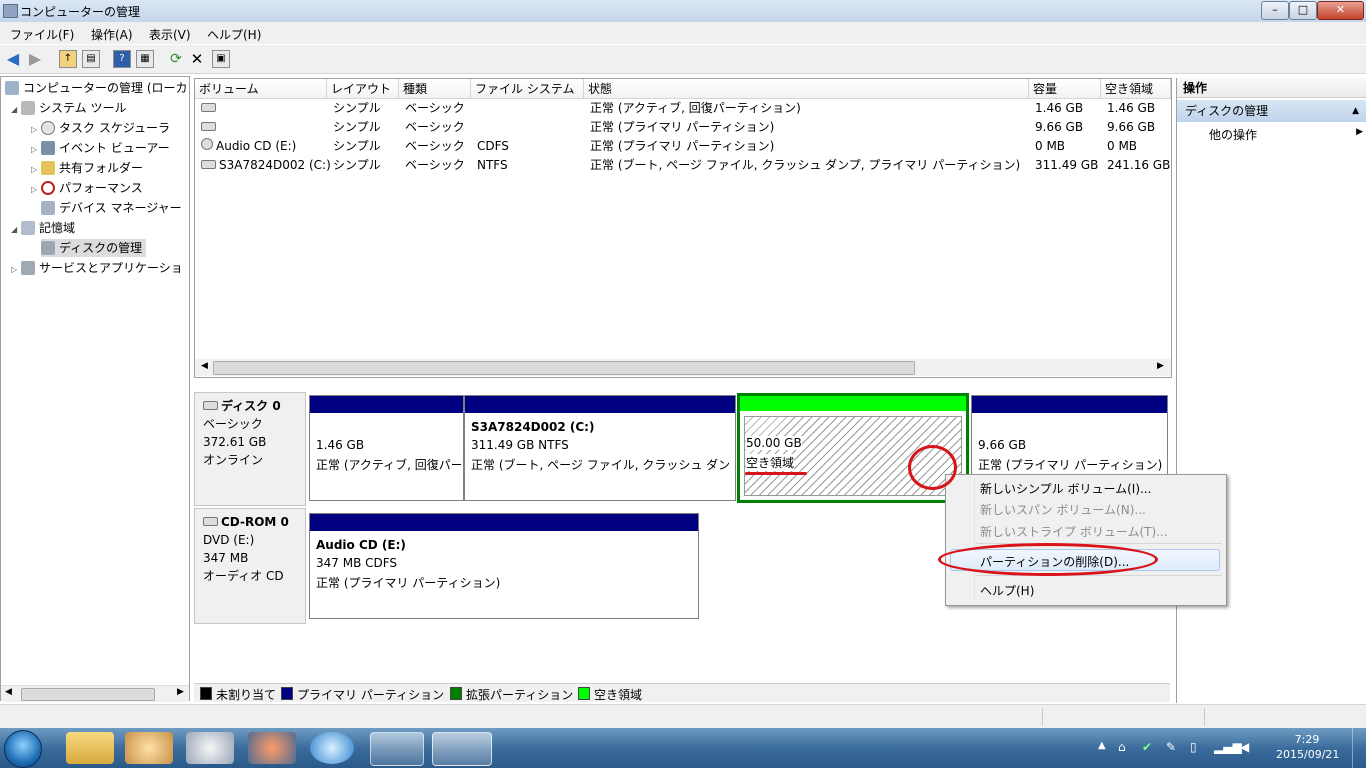 This screenshot has height=768, width=1366. Describe the element at coordinates (1136, 89) in the screenshot. I see `column-header-free: 空き領域` at that location.